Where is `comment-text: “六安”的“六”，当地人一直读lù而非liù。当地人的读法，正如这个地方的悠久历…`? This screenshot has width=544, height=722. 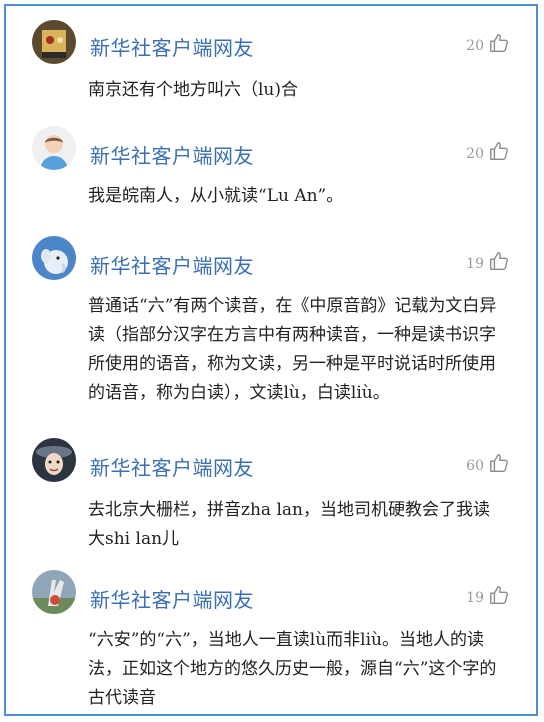 comment-text: “六安”的“六”，当地人一直读lù而非liù。当地人的读法，正如这个地方的悠久历… is located at coordinates (292, 669).